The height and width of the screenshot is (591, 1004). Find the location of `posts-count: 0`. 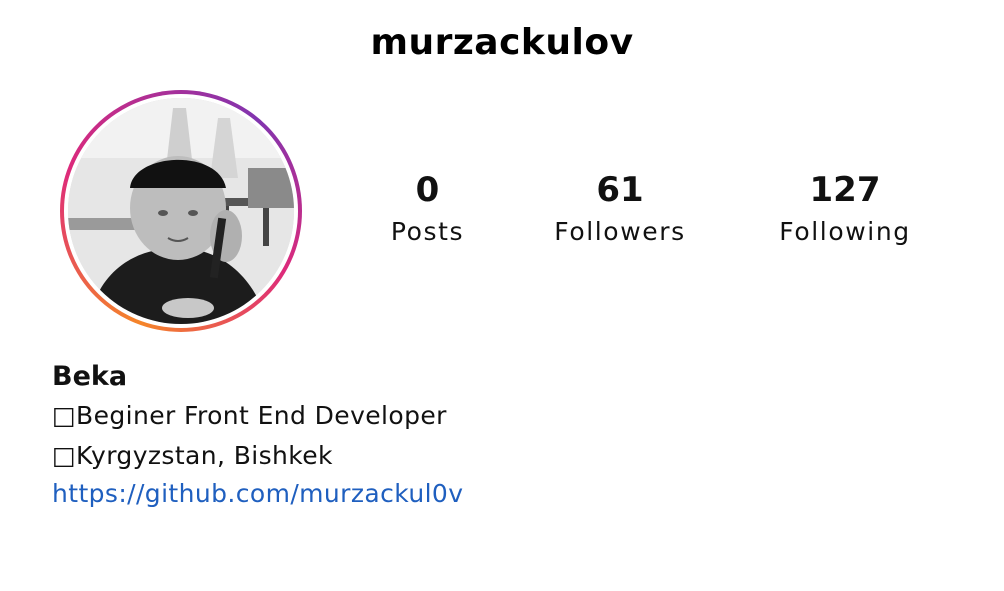

posts-count: 0 is located at coordinates (427, 190).